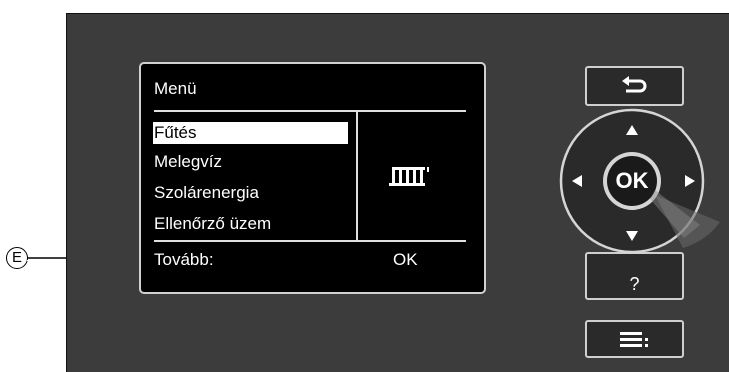 The width and height of the screenshot is (729, 372). What do you see at coordinates (632, 181) in the screenshot?
I see `ok-button: OK` at bounding box center [632, 181].